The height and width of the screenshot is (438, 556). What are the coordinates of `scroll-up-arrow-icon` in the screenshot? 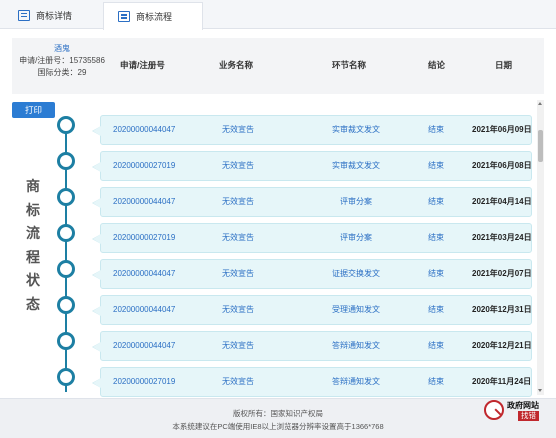 It's located at (540, 104).